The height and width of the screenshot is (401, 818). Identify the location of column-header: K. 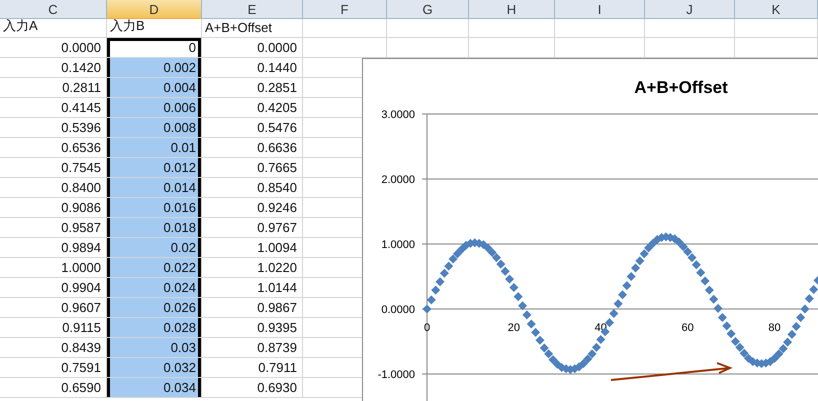
(776, 9).